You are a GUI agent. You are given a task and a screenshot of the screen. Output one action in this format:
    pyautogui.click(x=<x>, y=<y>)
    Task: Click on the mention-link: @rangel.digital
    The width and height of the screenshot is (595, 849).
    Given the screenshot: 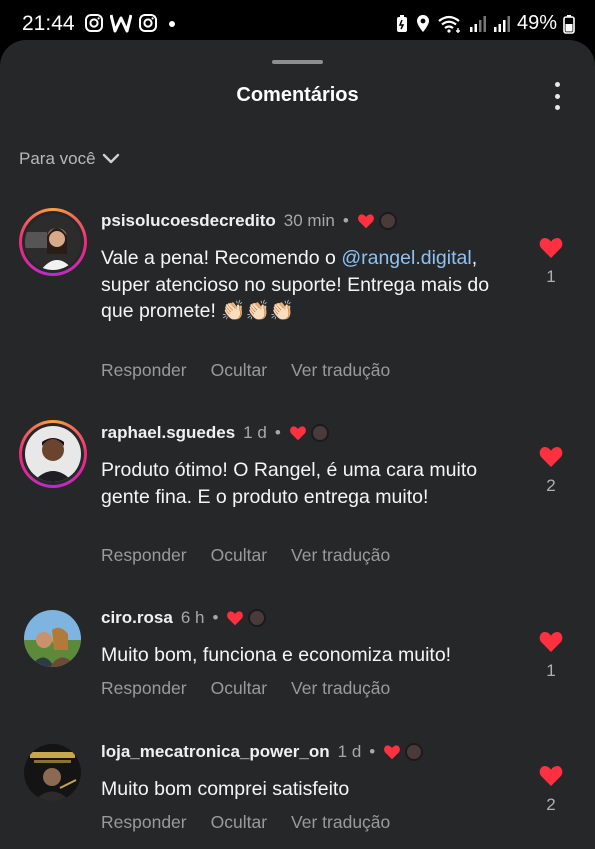 What is the action you would take?
    pyautogui.click(x=406, y=258)
    